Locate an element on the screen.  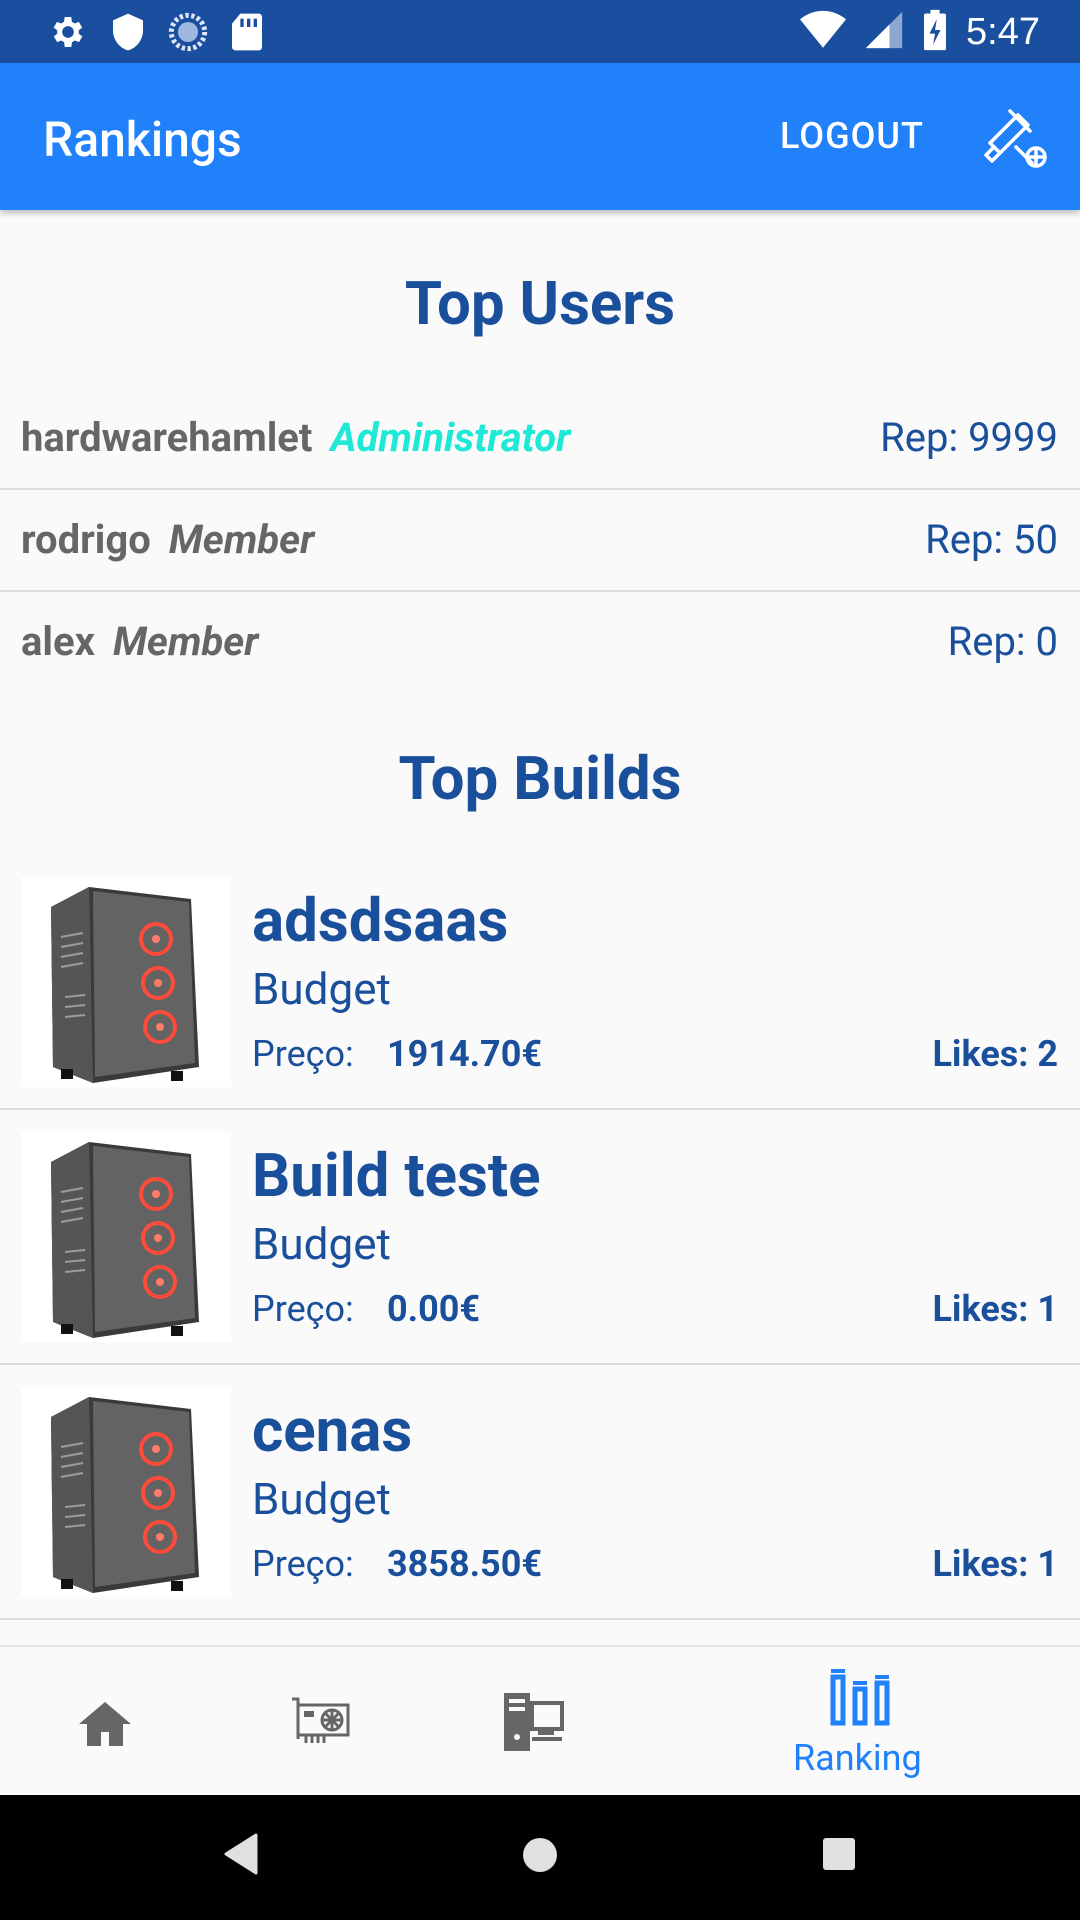
nav-components is located at coordinates (320, 1722).